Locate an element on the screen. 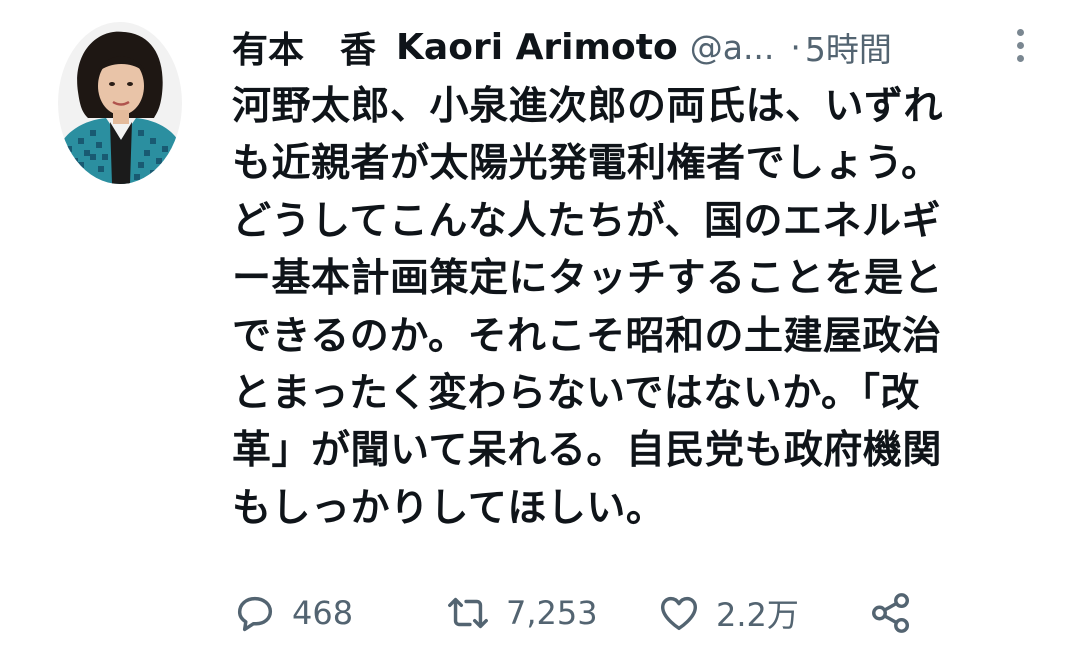 This screenshot has width=1066, height=659. like-count: 2.2万 is located at coordinates (757, 615).